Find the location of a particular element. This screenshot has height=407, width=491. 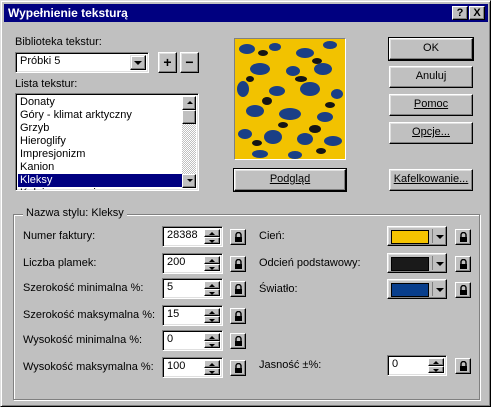

field-label: Liczba plamek: is located at coordinates (60, 263).